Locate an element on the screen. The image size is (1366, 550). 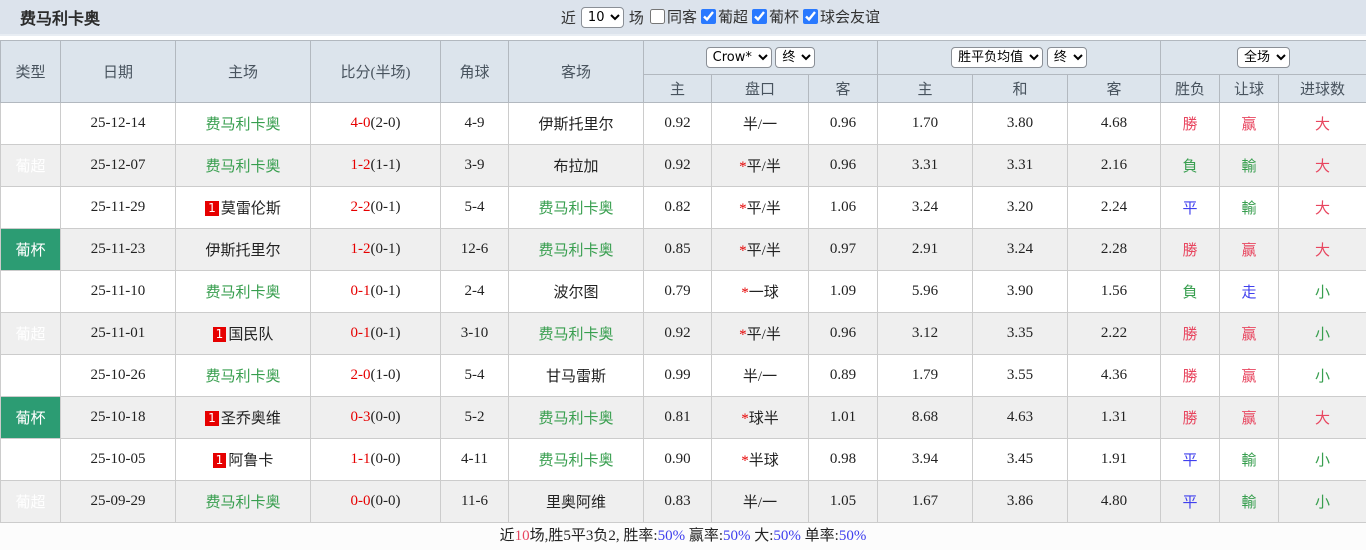
avg-away-cell: 4.36 is located at coordinates (1114, 376).